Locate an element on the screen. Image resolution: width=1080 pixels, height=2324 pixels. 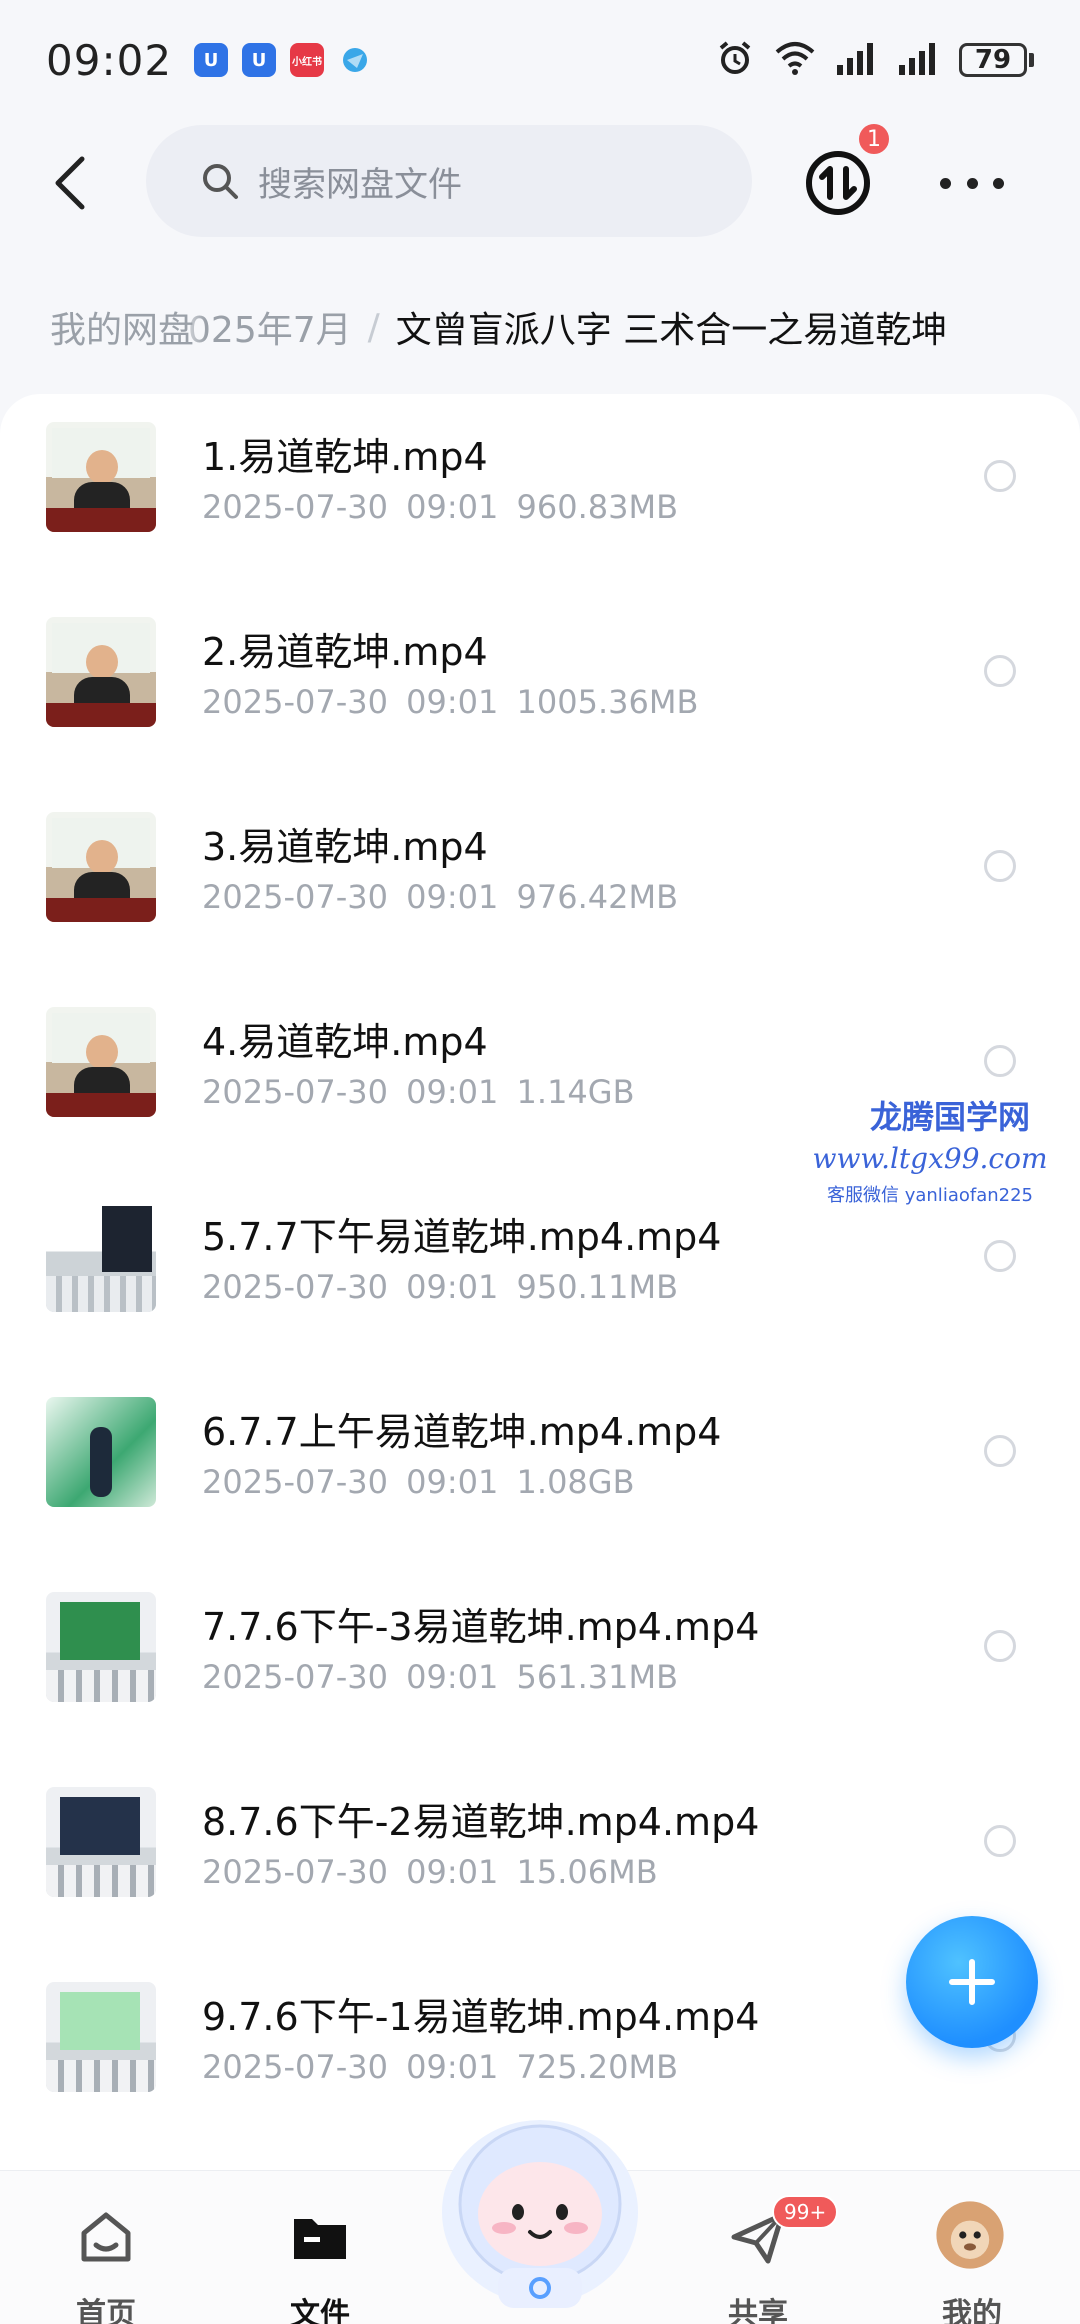
xiaohongshu-icon: 小红书 is located at coordinates (307, 60).